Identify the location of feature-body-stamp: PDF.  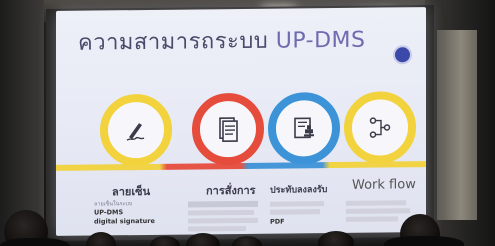
(302, 212).